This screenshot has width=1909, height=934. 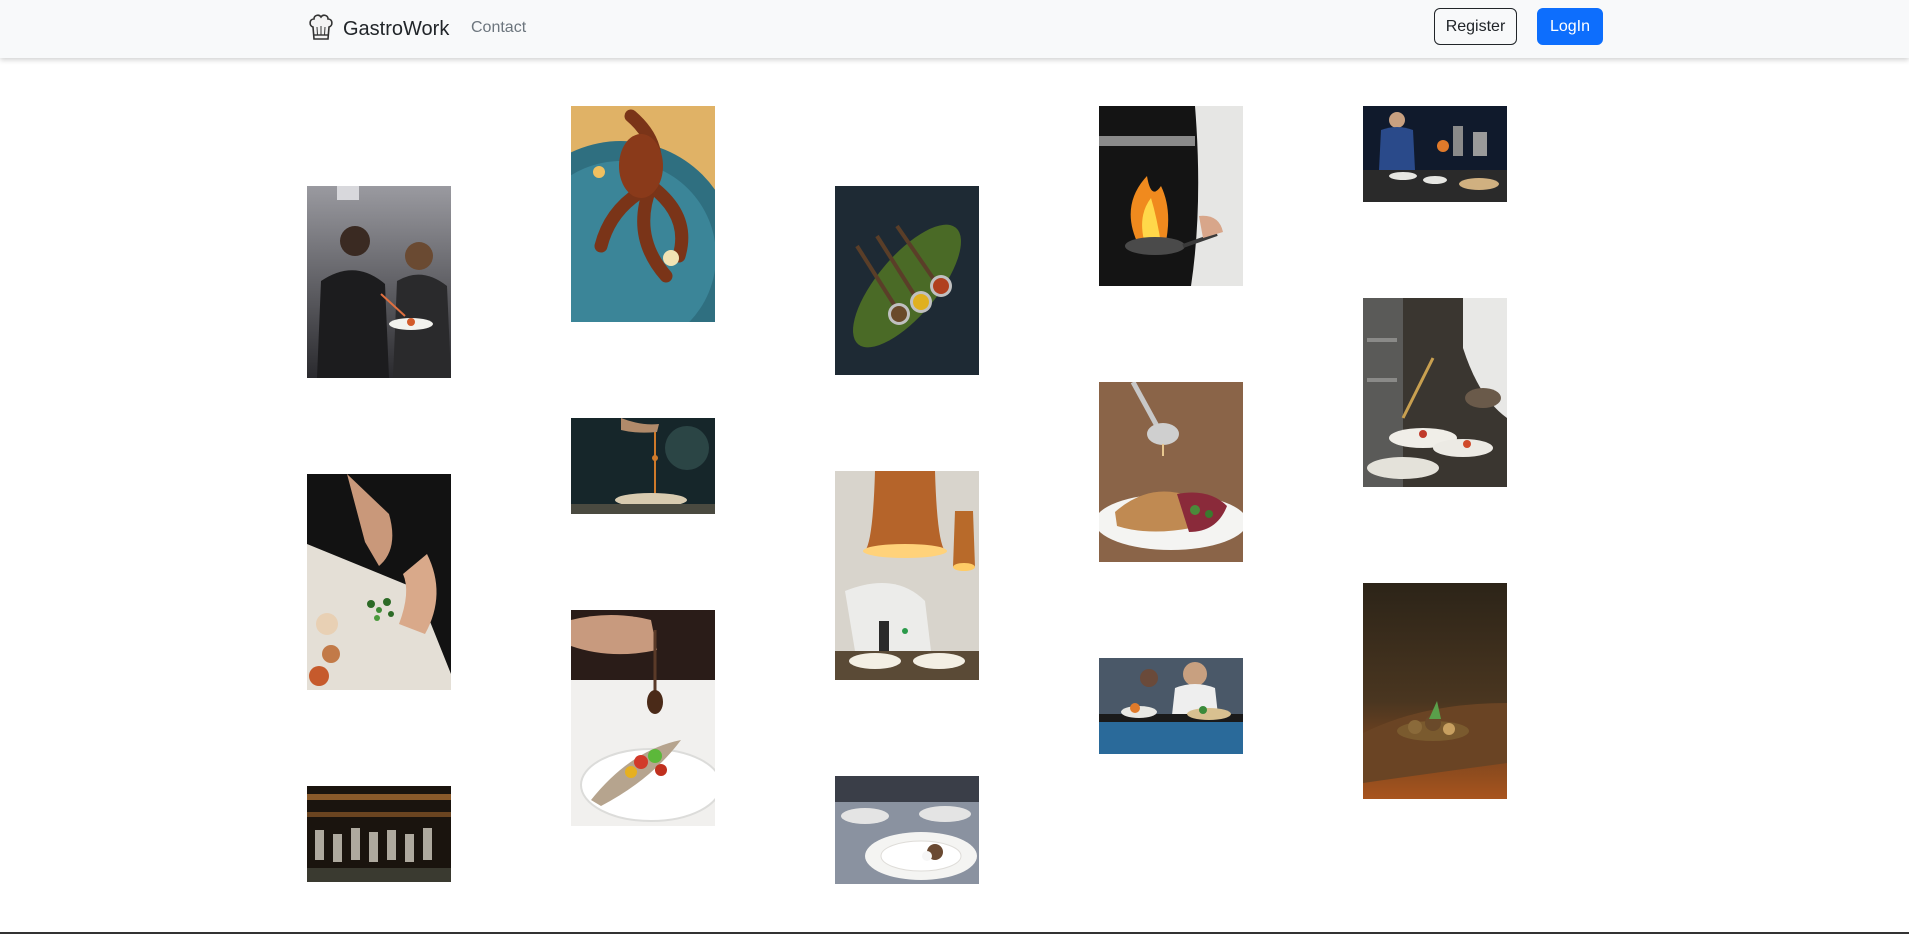 What do you see at coordinates (643, 214) in the screenshot?
I see `octopus-dish-photo` at bounding box center [643, 214].